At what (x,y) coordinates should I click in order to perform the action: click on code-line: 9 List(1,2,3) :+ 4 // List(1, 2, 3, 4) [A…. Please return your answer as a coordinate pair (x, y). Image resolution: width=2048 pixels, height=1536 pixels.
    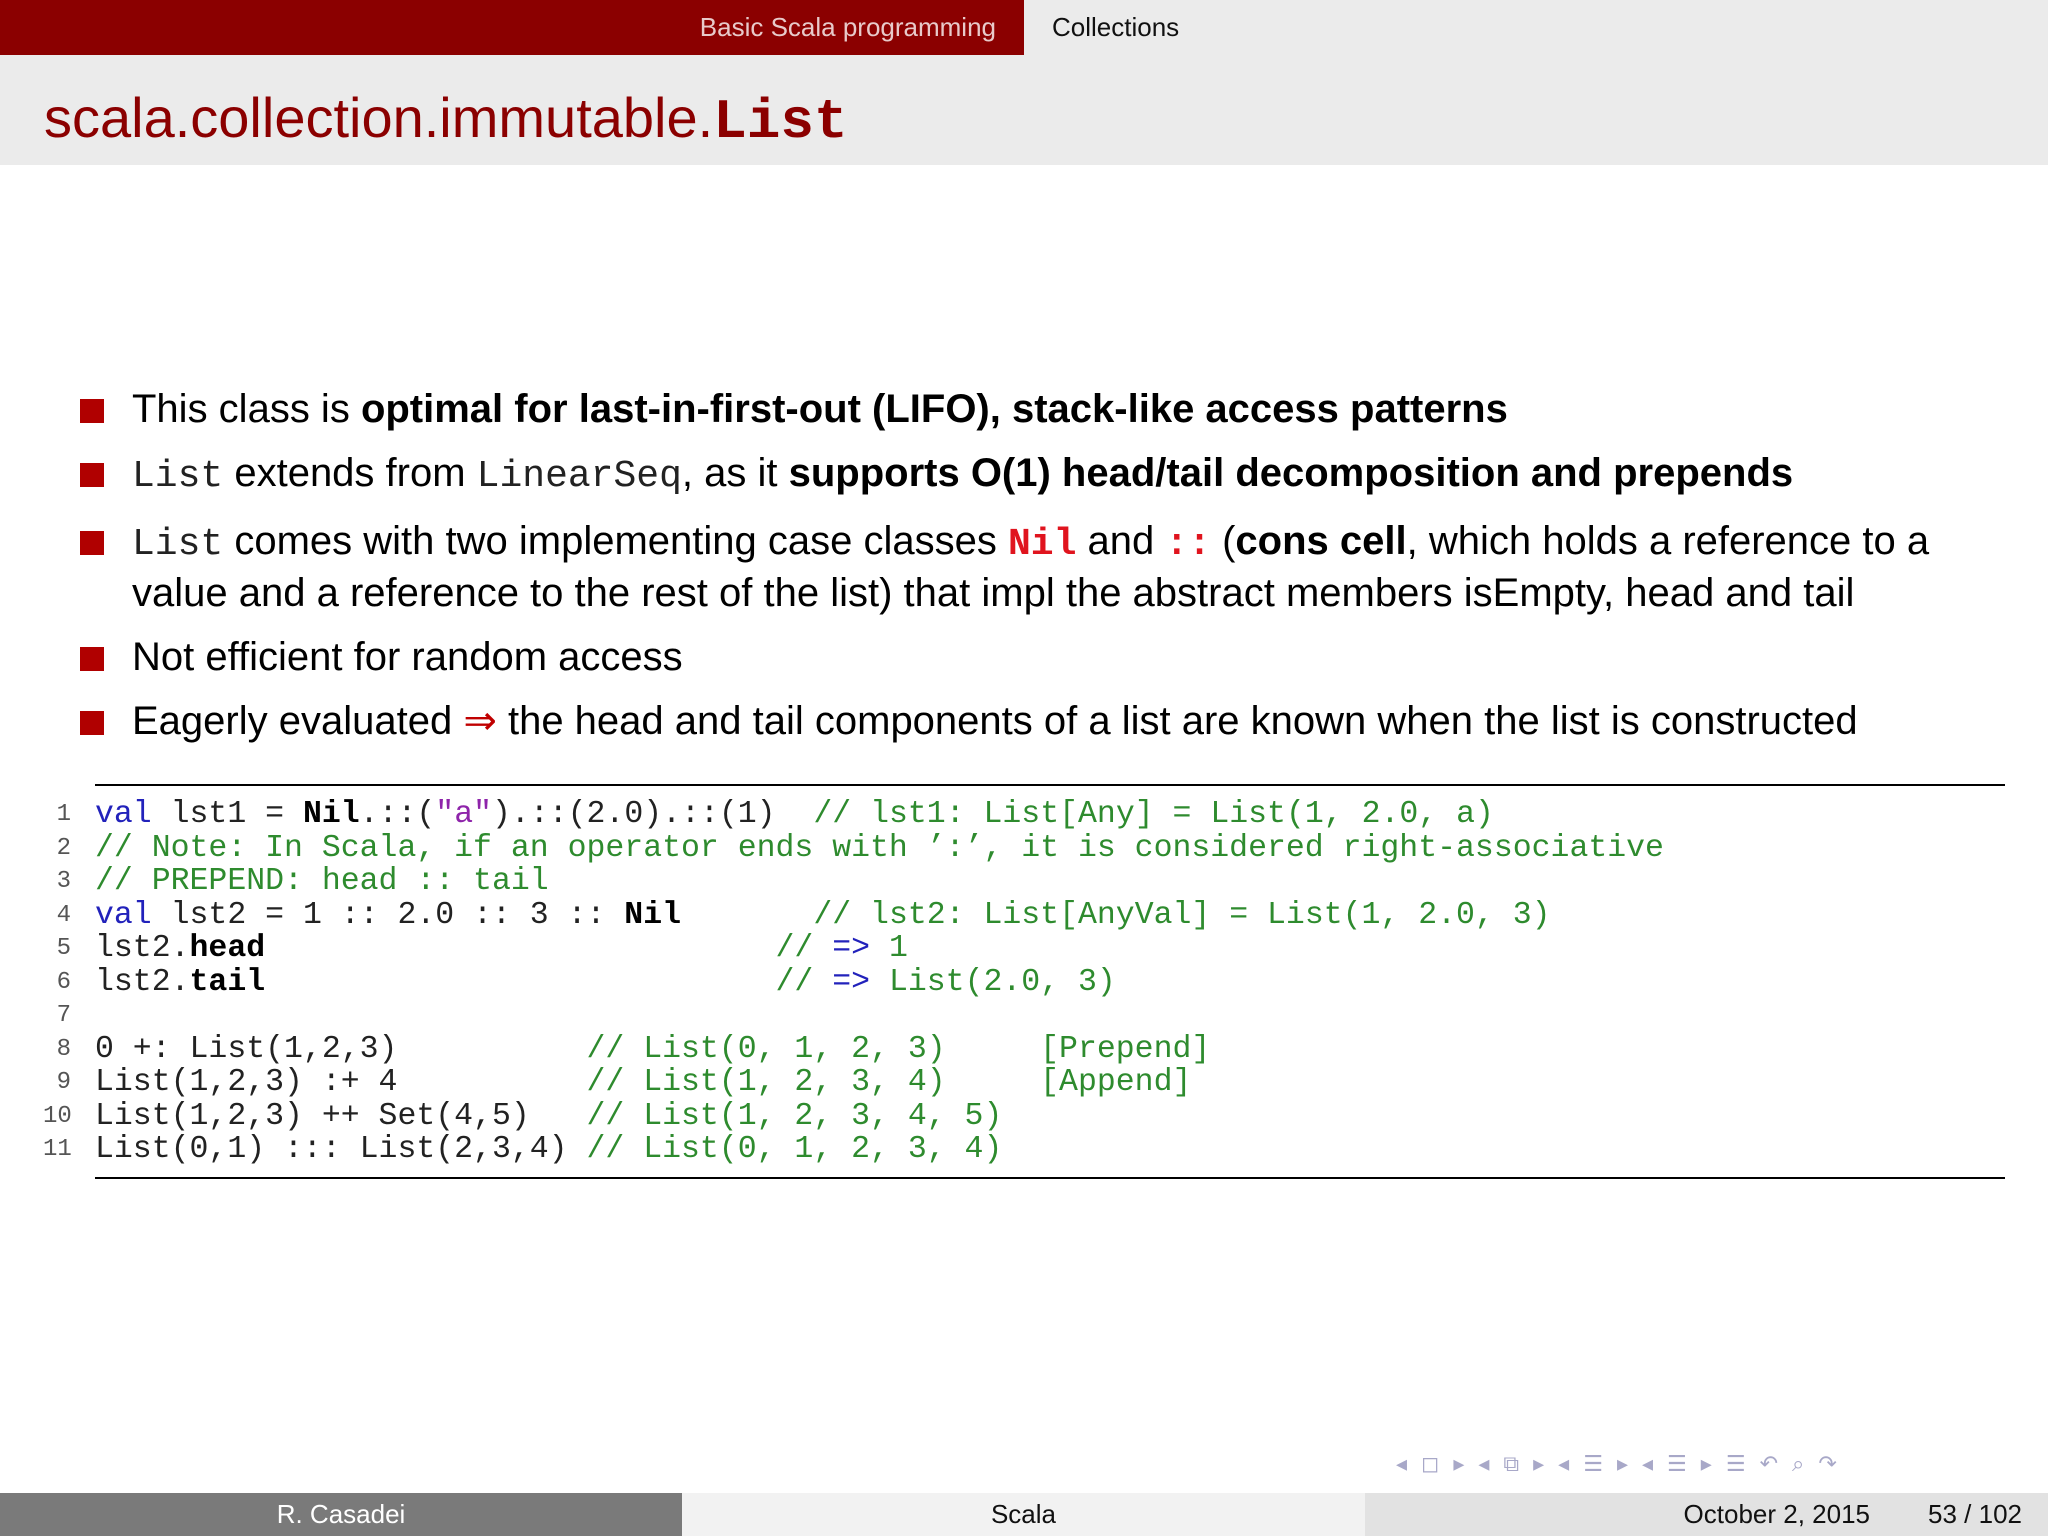
    Looking at the image, I should click on (624, 1082).